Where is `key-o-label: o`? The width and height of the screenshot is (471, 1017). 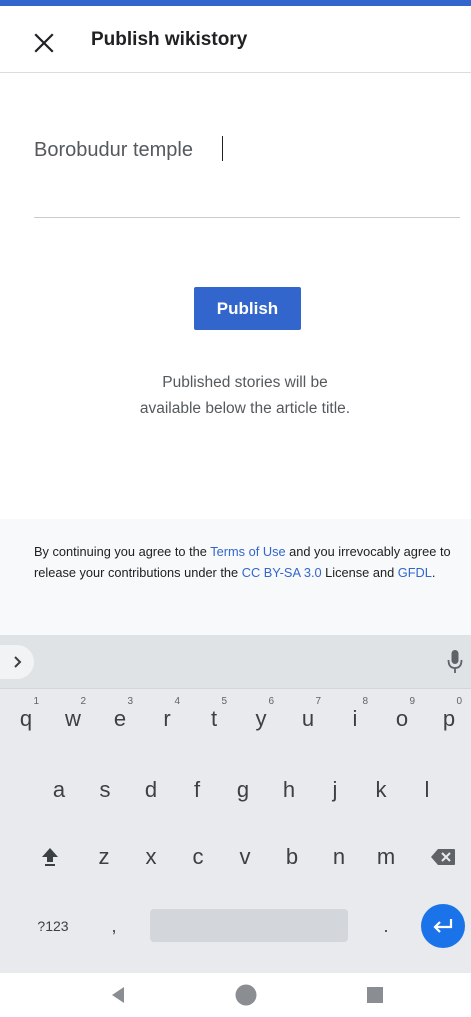 key-o-label: o is located at coordinates (402, 718).